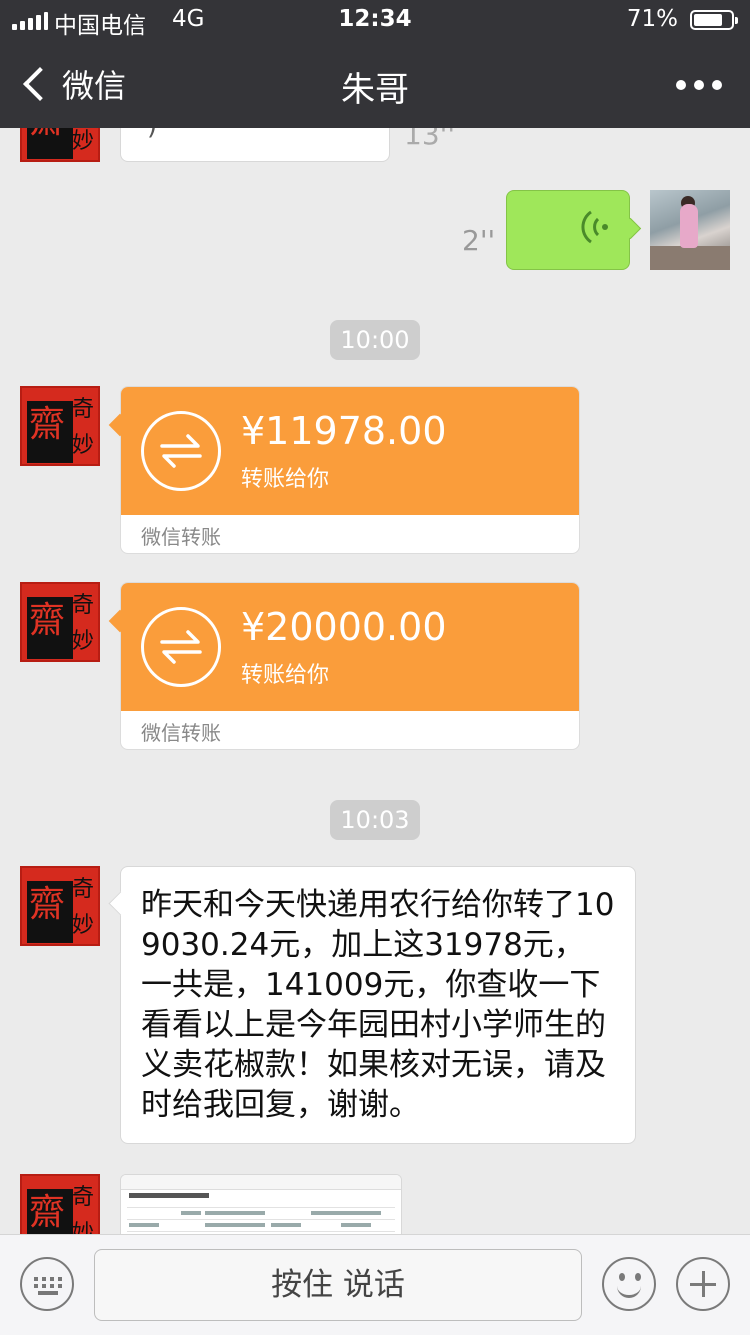 The width and height of the screenshot is (750, 1335). Describe the element at coordinates (255, 145) in the screenshot. I see `voice-message: )` at that location.